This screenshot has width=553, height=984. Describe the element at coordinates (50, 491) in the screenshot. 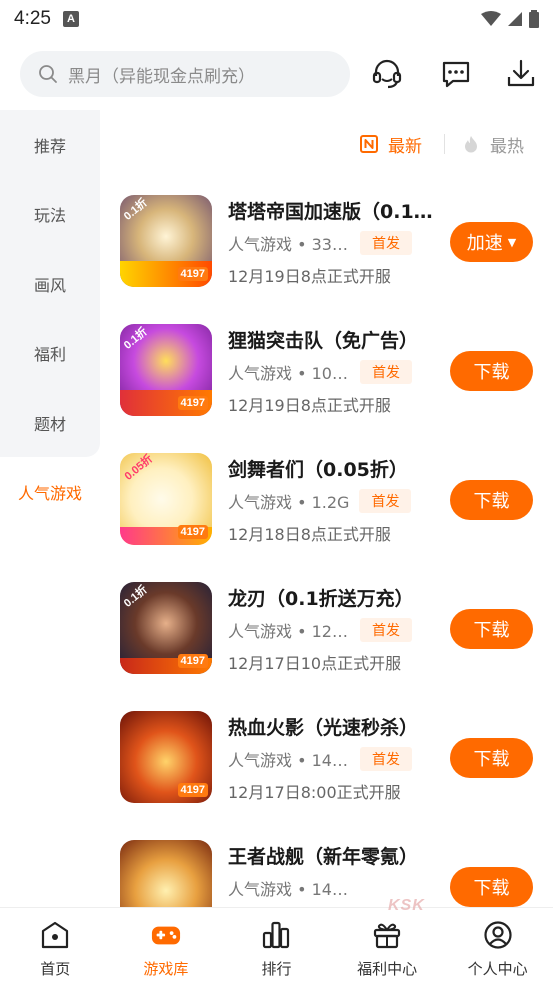

I see `sidebar-item-popular: 人气游戏` at that location.